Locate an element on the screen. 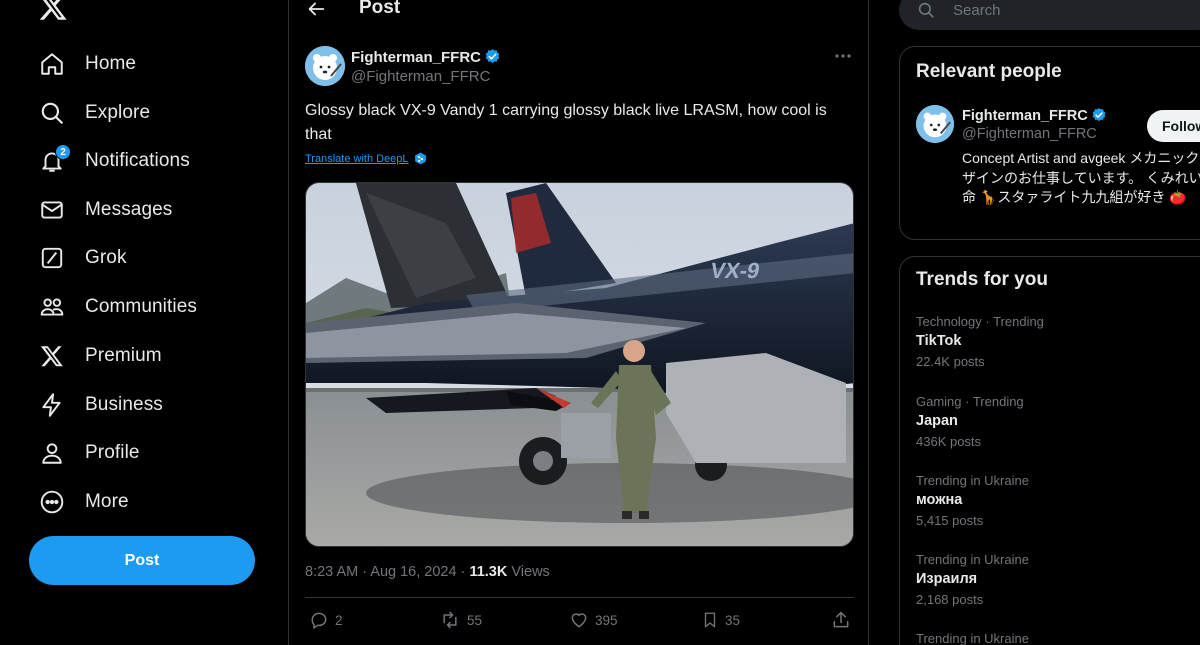 This screenshot has width=1200, height=645. nav-premium: Premium is located at coordinates (100, 356).